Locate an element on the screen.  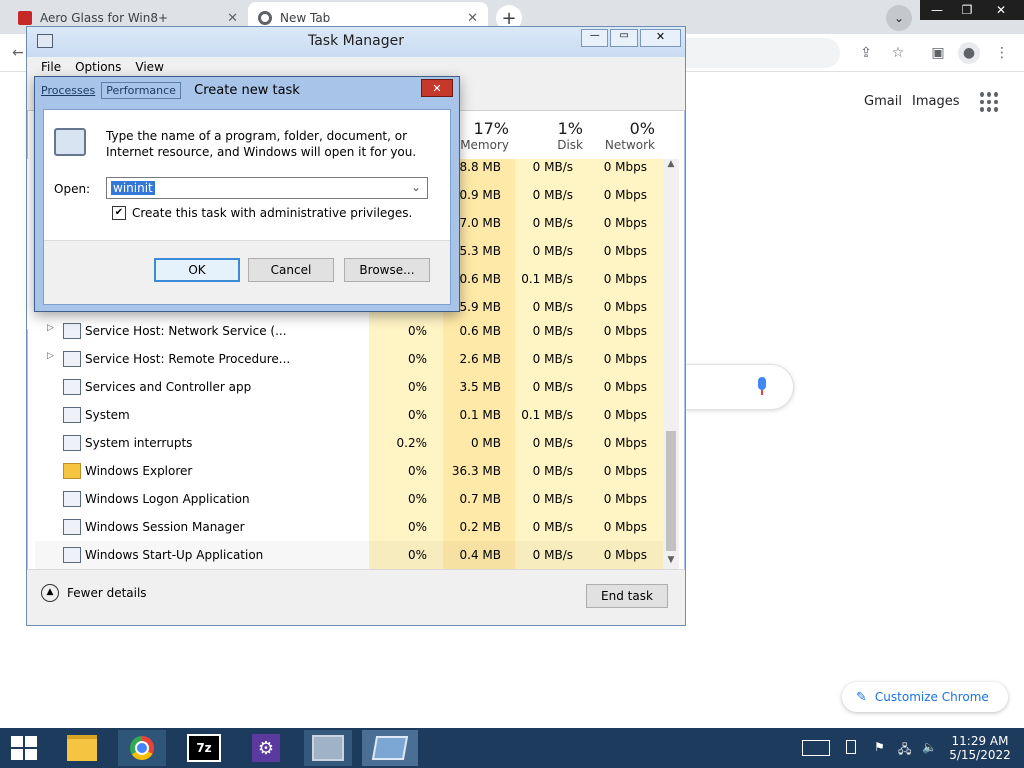
settings-icon: ⚙ is located at coordinates (266, 748).